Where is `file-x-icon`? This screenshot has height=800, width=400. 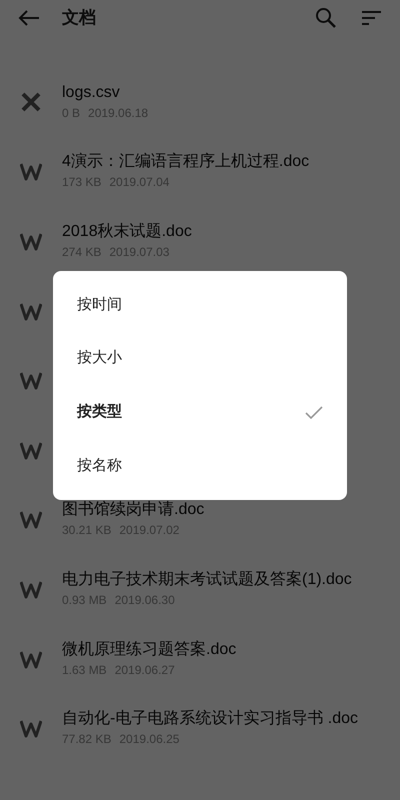
file-x-icon is located at coordinates (31, 101).